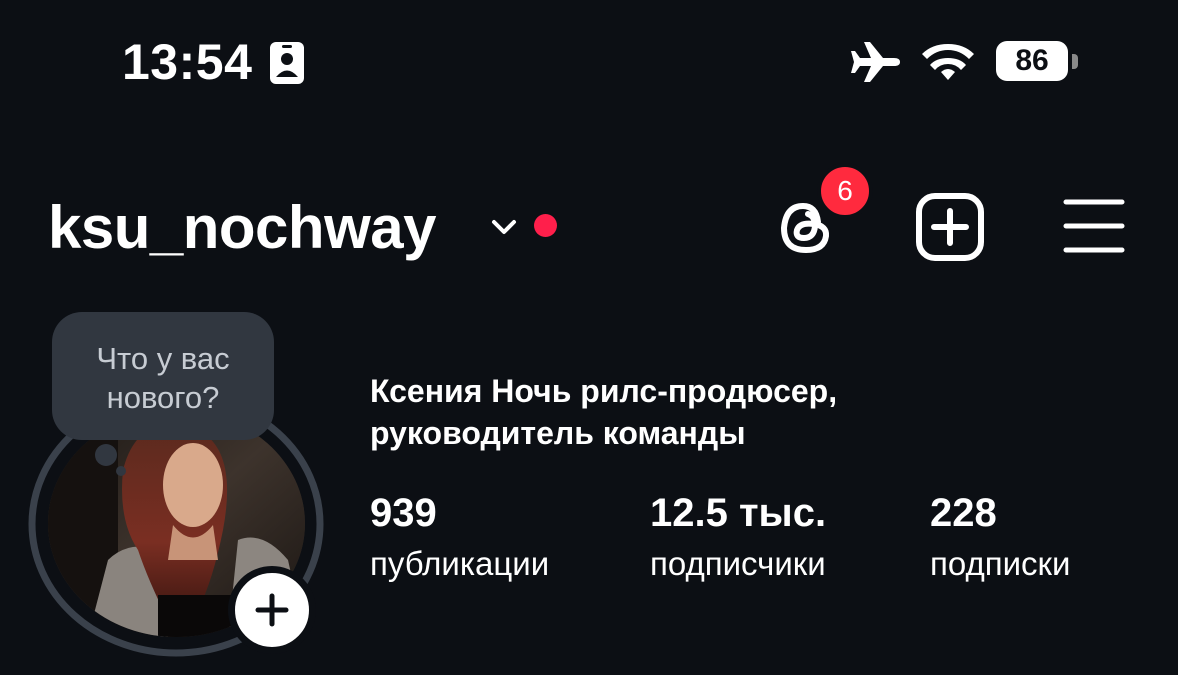 The height and width of the screenshot is (675, 1178). I want to click on battery-tip, so click(1075, 61).